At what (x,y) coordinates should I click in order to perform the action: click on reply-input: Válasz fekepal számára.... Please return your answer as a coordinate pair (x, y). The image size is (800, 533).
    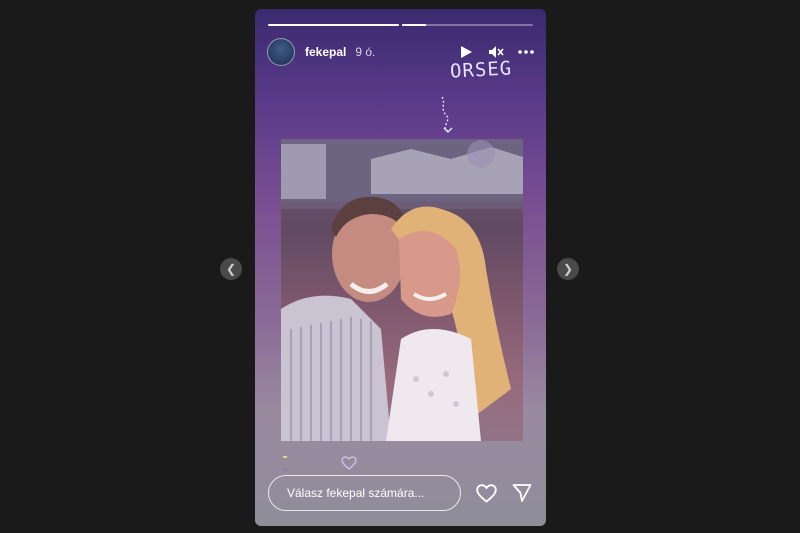
    Looking at the image, I should click on (364, 493).